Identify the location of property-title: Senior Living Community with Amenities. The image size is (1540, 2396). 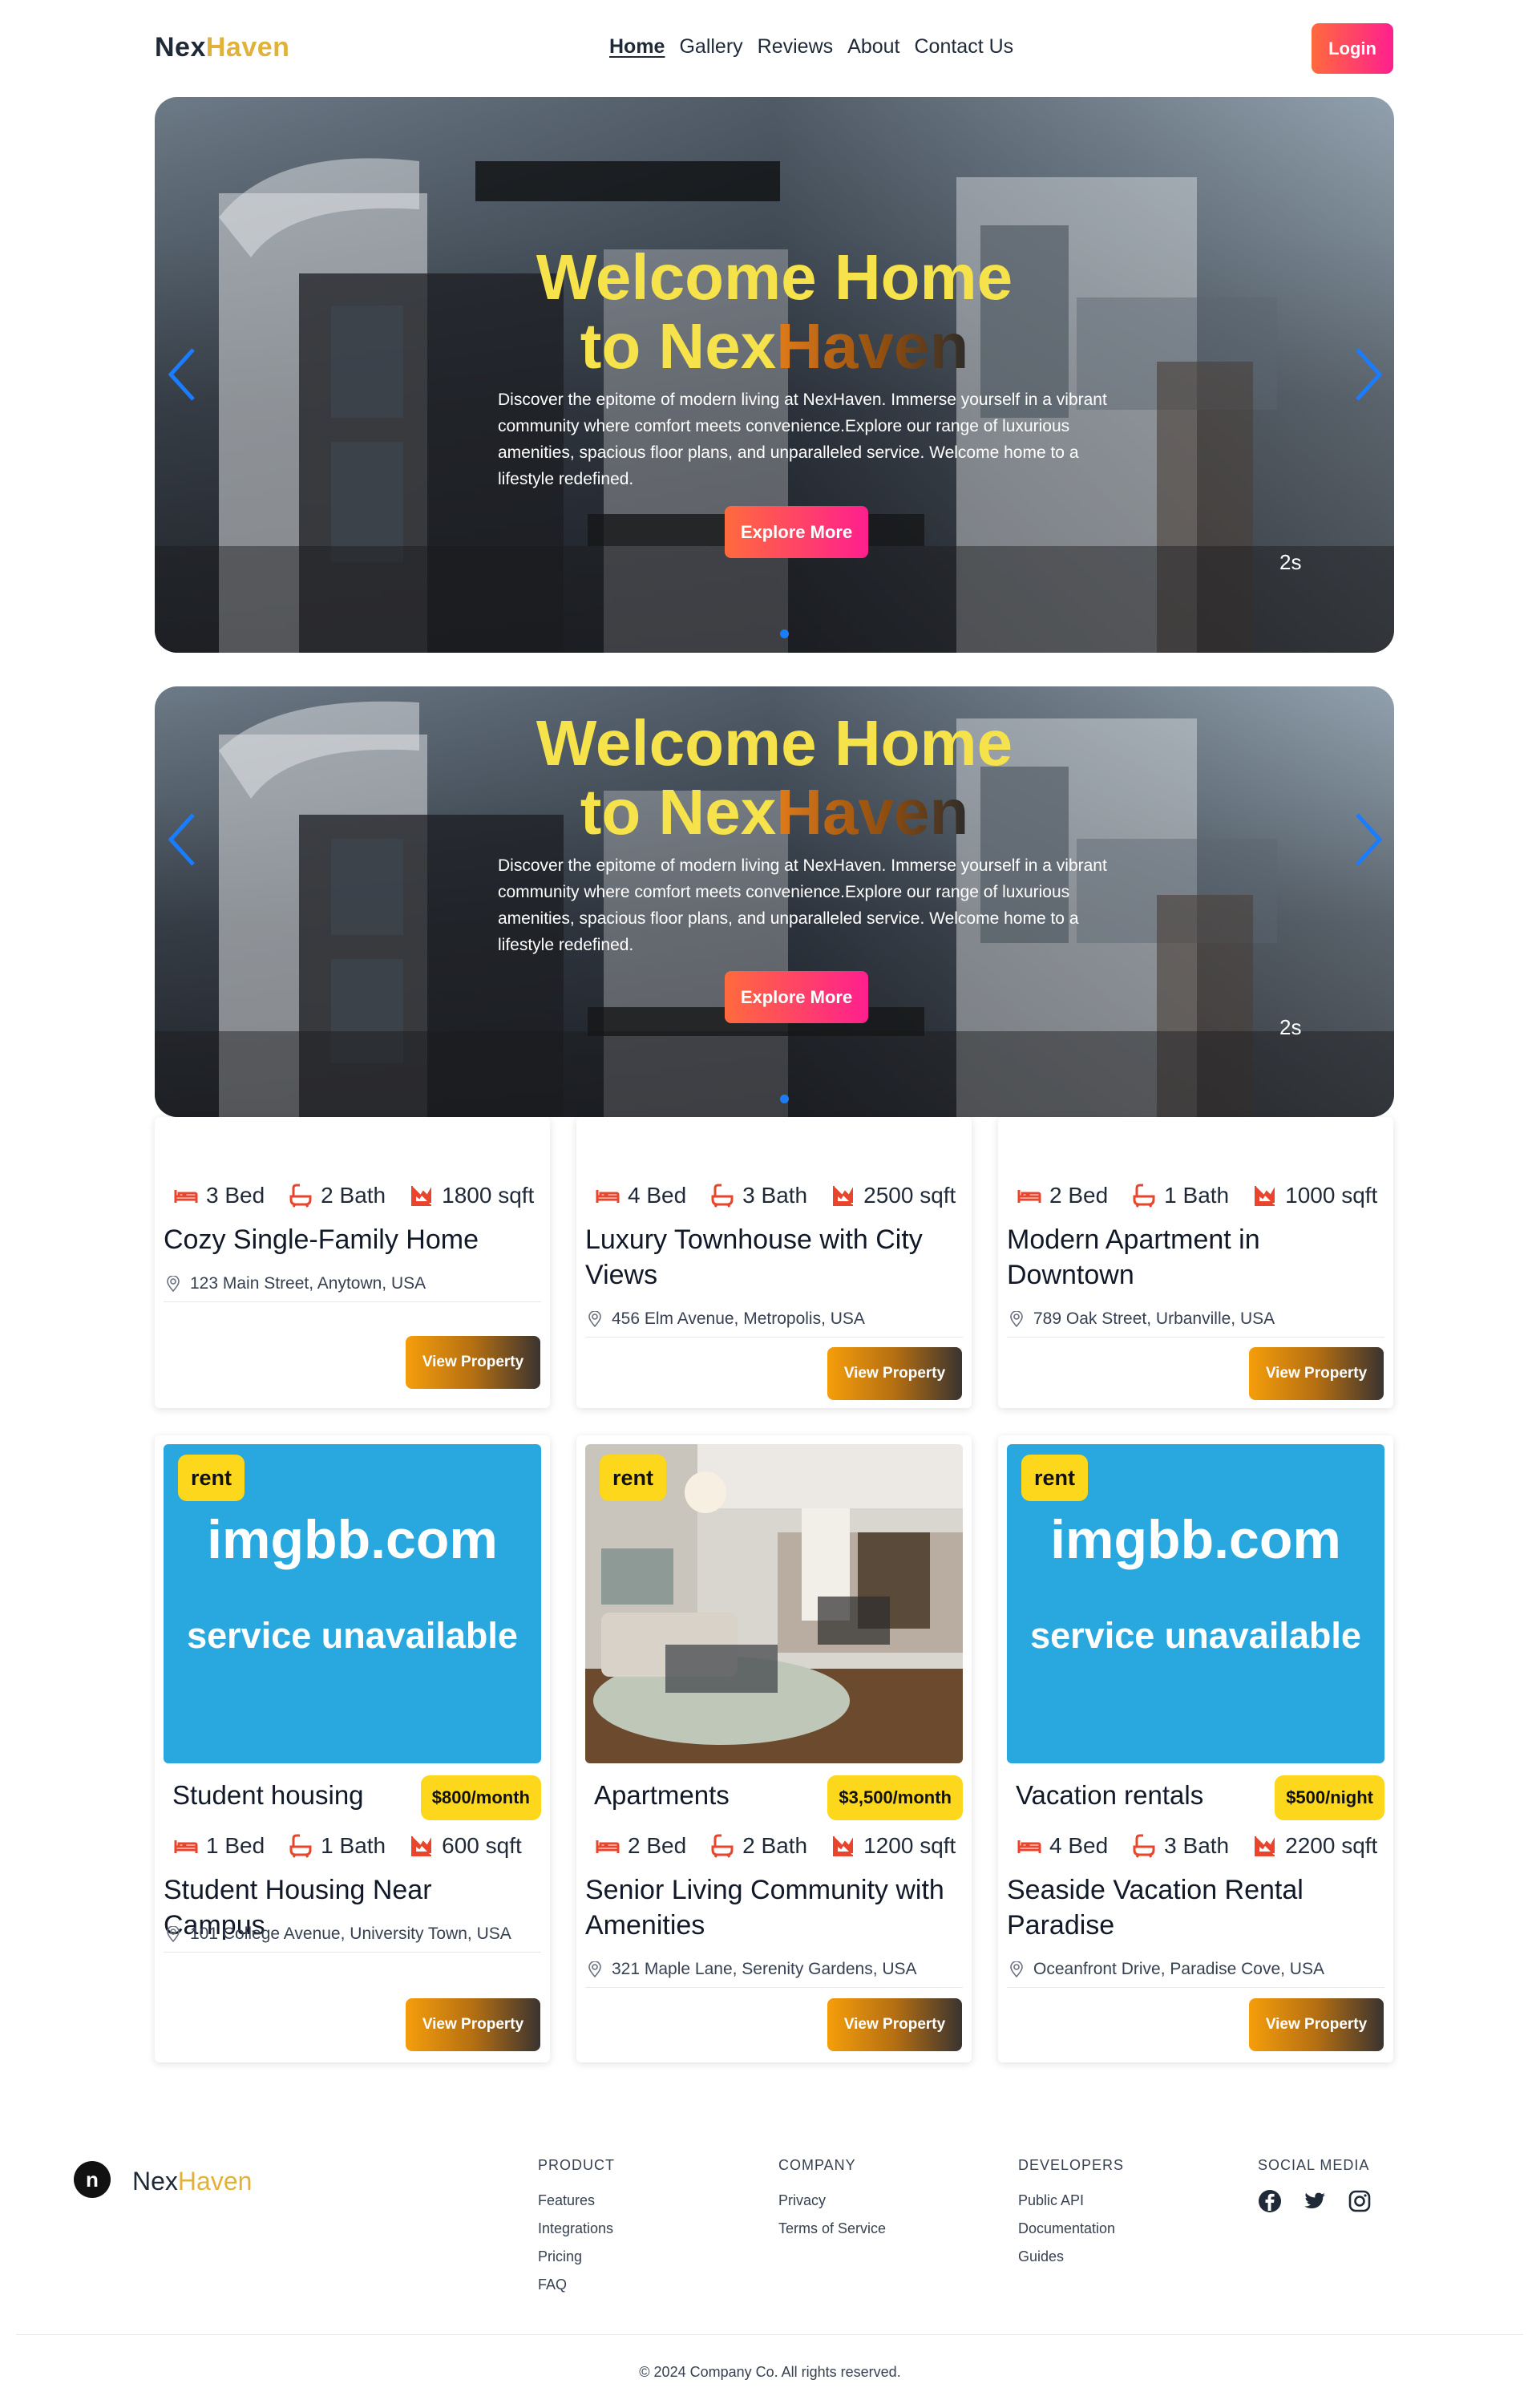
(774, 1907).